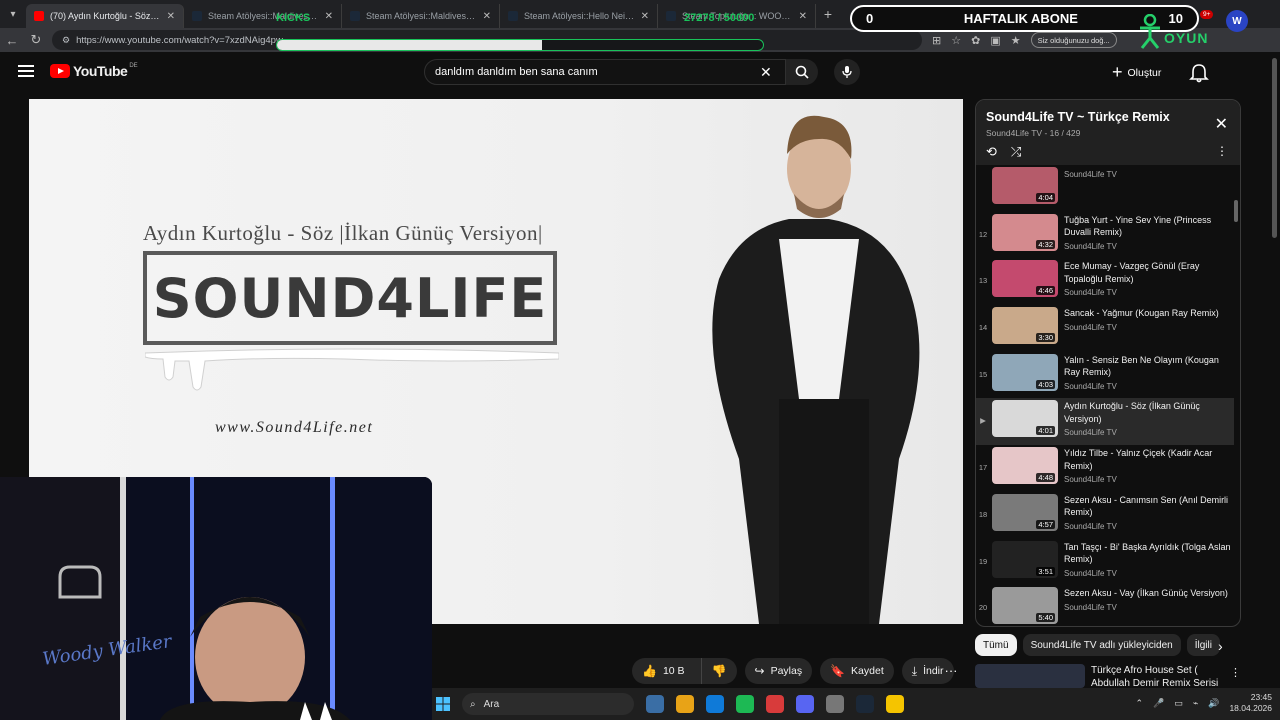  What do you see at coordinates (1150, 31) in the screenshot?
I see `person-icon` at bounding box center [1150, 31].